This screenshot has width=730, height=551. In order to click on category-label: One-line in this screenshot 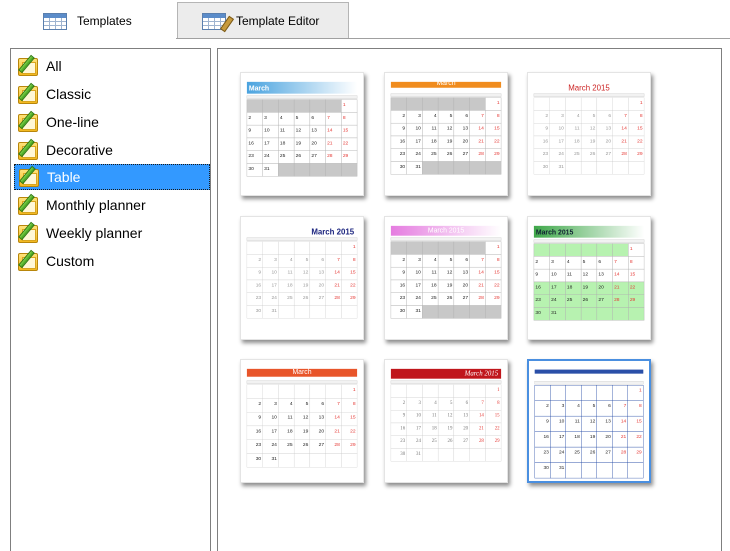, I will do `click(72, 122)`.